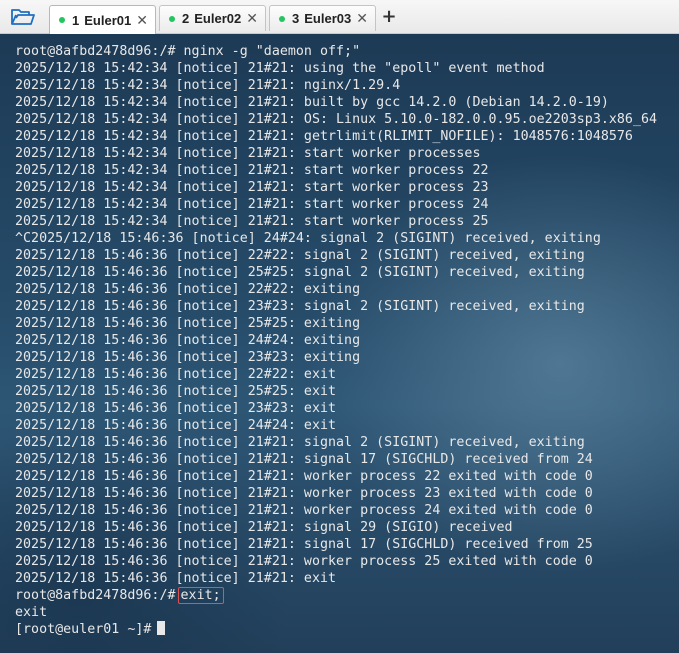 The width and height of the screenshot is (679, 653). I want to click on tab-bar: 1 Euler01 ✕ 2 Euler02 ✕ 3 Euler03 ✕ +, so click(339, 17).